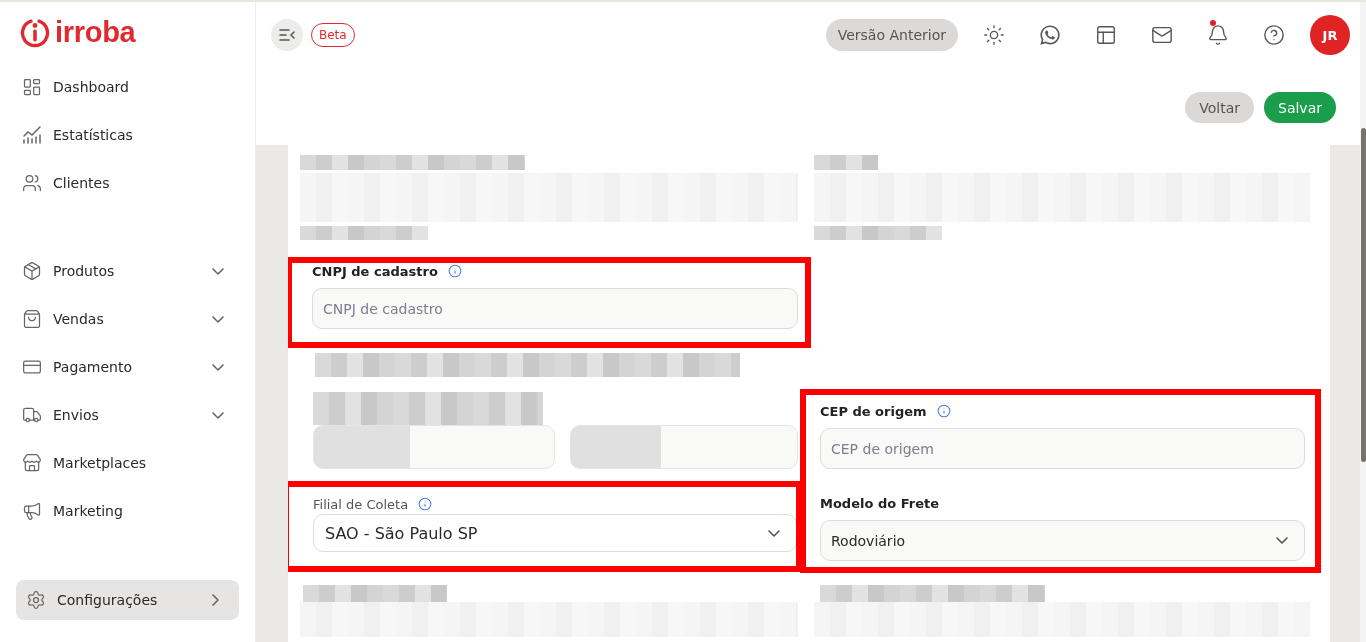 The image size is (1366, 642). Describe the element at coordinates (32, 135) in the screenshot. I see `chart-icon` at that location.